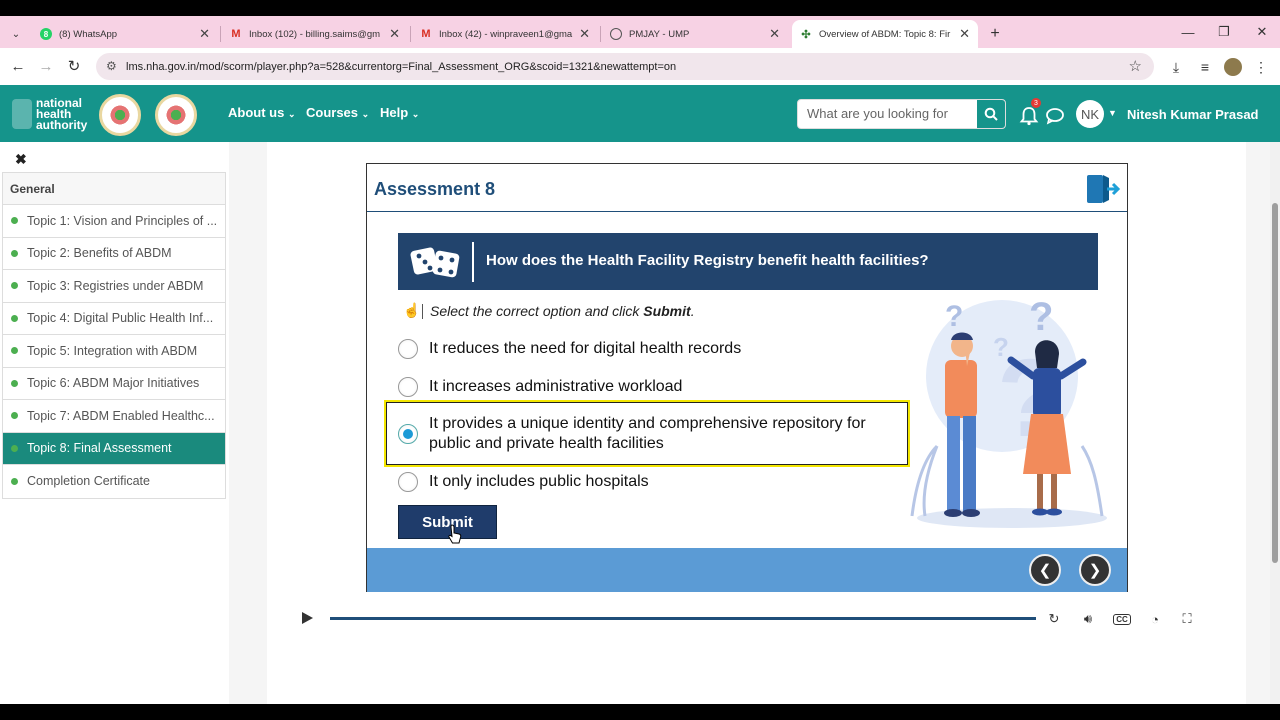 This screenshot has width=1280, height=720. What do you see at coordinates (523, 482) in the screenshot?
I see `answer-option-4: It only includes public hospitals` at bounding box center [523, 482].